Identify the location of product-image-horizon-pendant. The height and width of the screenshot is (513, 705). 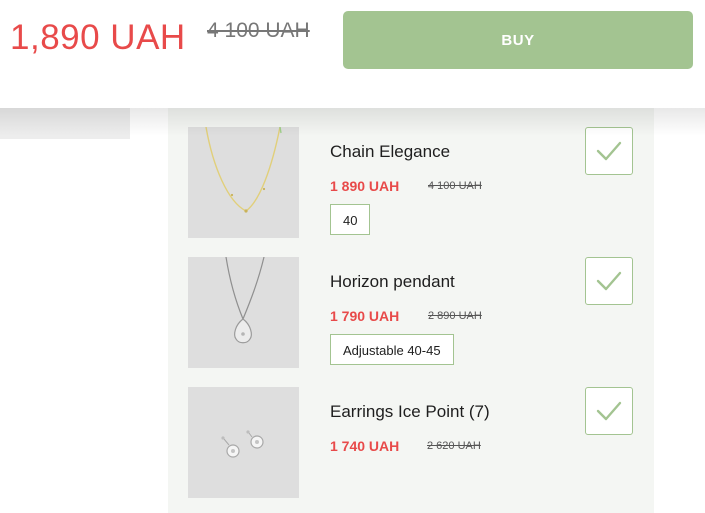
(243, 312).